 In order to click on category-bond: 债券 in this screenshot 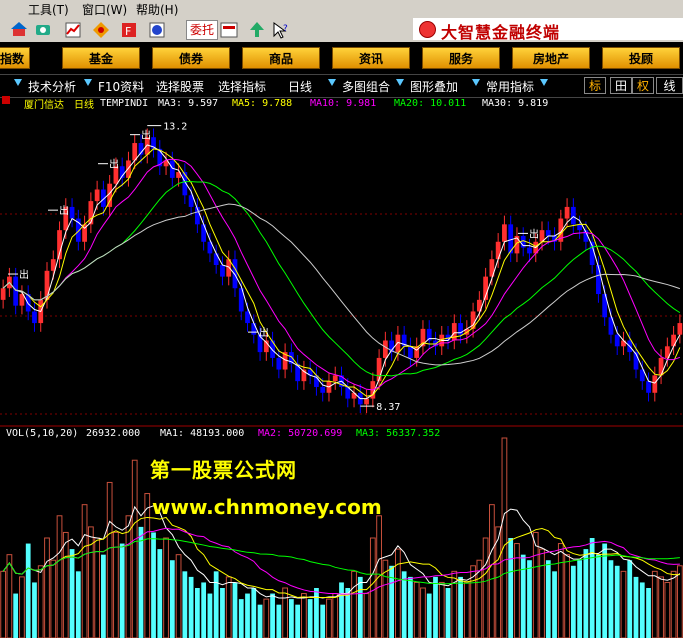, I will do `click(191, 58)`.